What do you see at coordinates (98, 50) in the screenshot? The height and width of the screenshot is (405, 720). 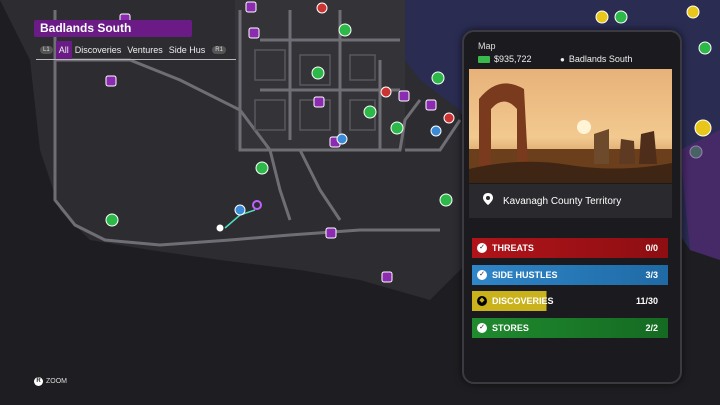 I see `tab-discoveries: Discoveries` at bounding box center [98, 50].